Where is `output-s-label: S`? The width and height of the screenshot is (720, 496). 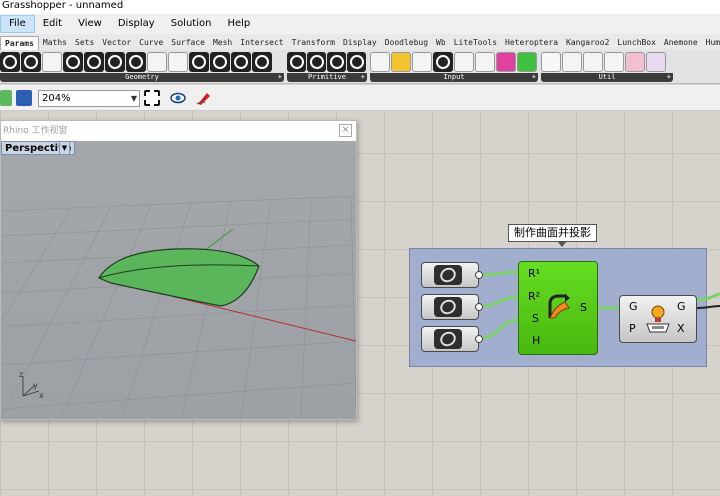
output-s-label: S is located at coordinates (583, 307).